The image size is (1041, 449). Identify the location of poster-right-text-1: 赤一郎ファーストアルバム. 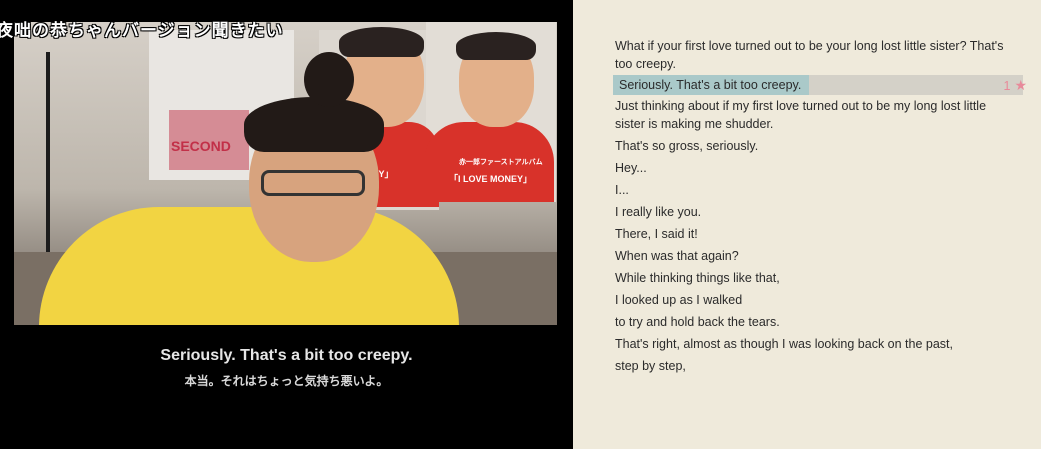
(501, 162).